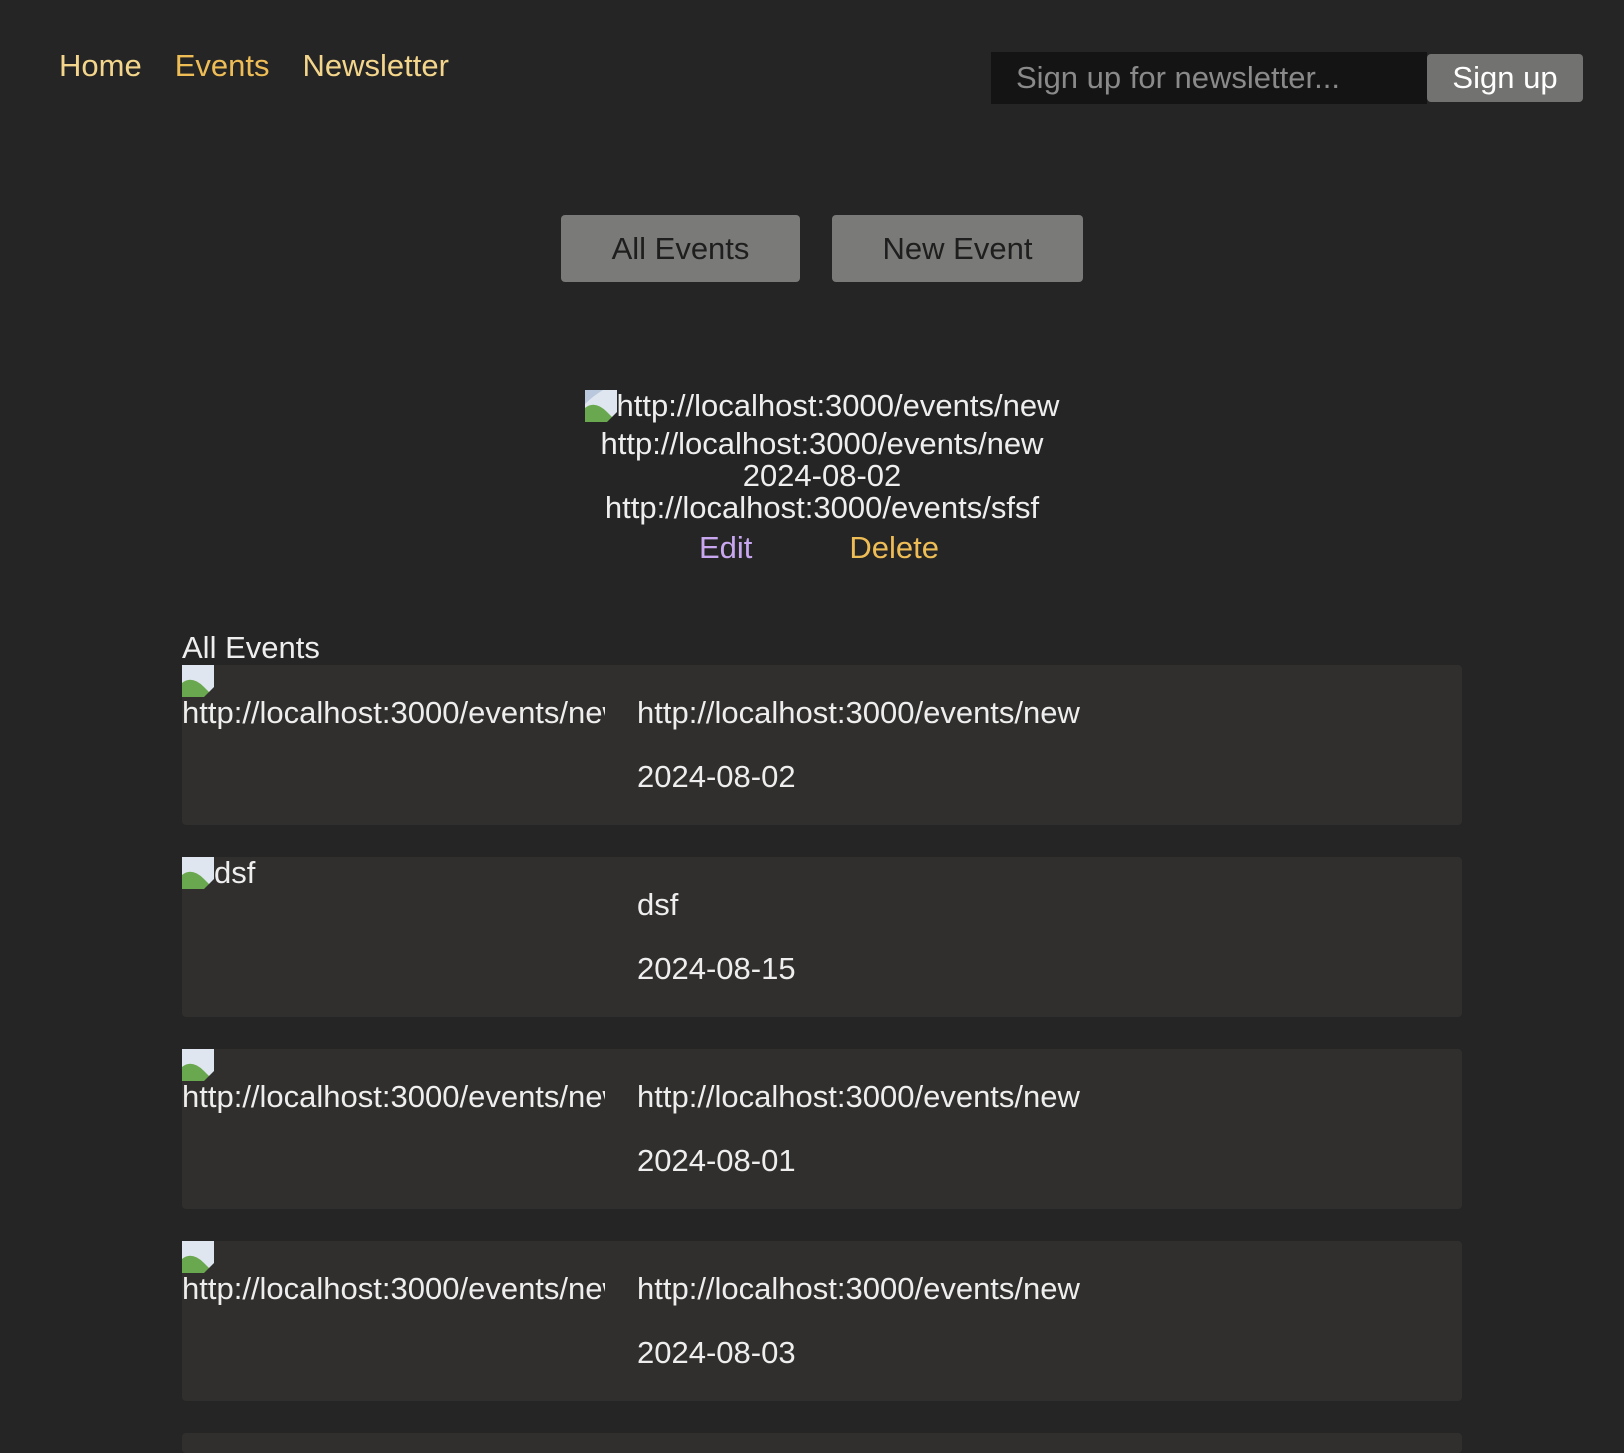 The height and width of the screenshot is (1453, 1624). What do you see at coordinates (812, 548) in the screenshot?
I see `featured-event-links: Edit Delete` at bounding box center [812, 548].